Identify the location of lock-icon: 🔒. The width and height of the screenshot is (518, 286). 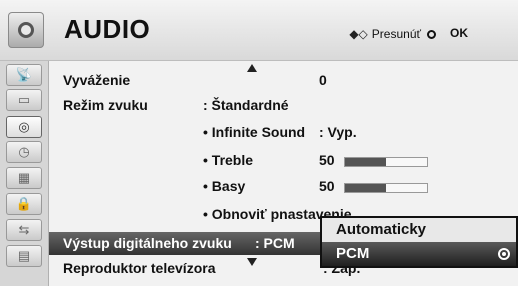
(24, 204).